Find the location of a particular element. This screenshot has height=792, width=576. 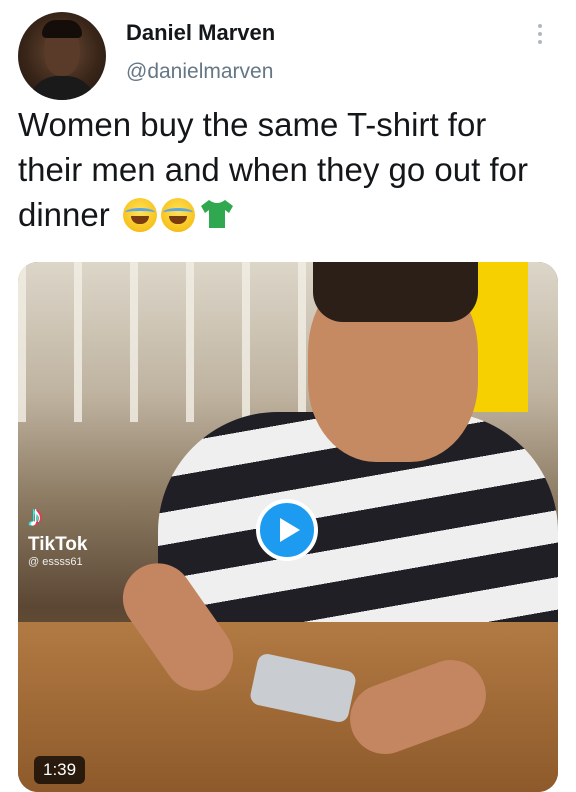

tiktok-watermark: ♪ TikTok @ essss61 is located at coordinates (73, 534).